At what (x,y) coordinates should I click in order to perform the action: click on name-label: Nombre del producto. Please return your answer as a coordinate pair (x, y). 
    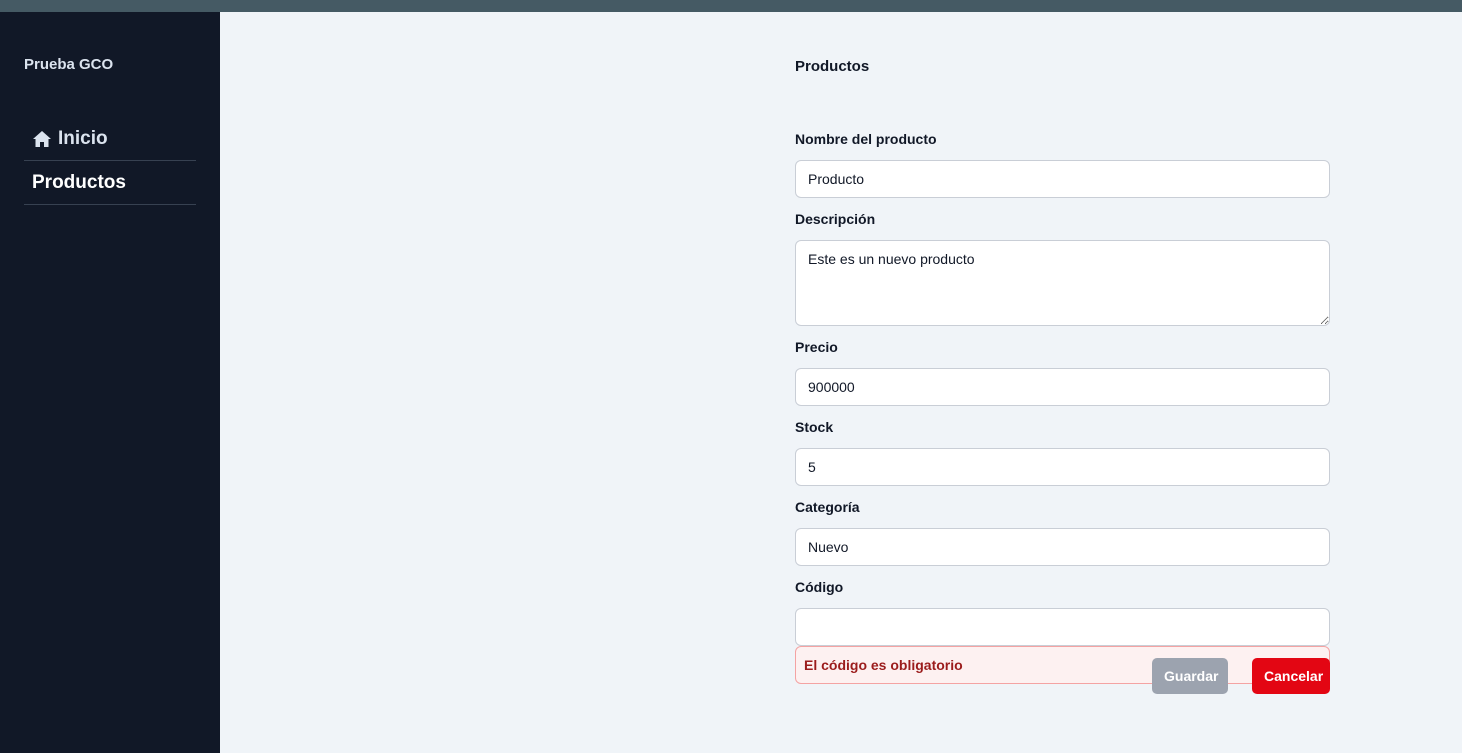
    Looking at the image, I should click on (866, 139).